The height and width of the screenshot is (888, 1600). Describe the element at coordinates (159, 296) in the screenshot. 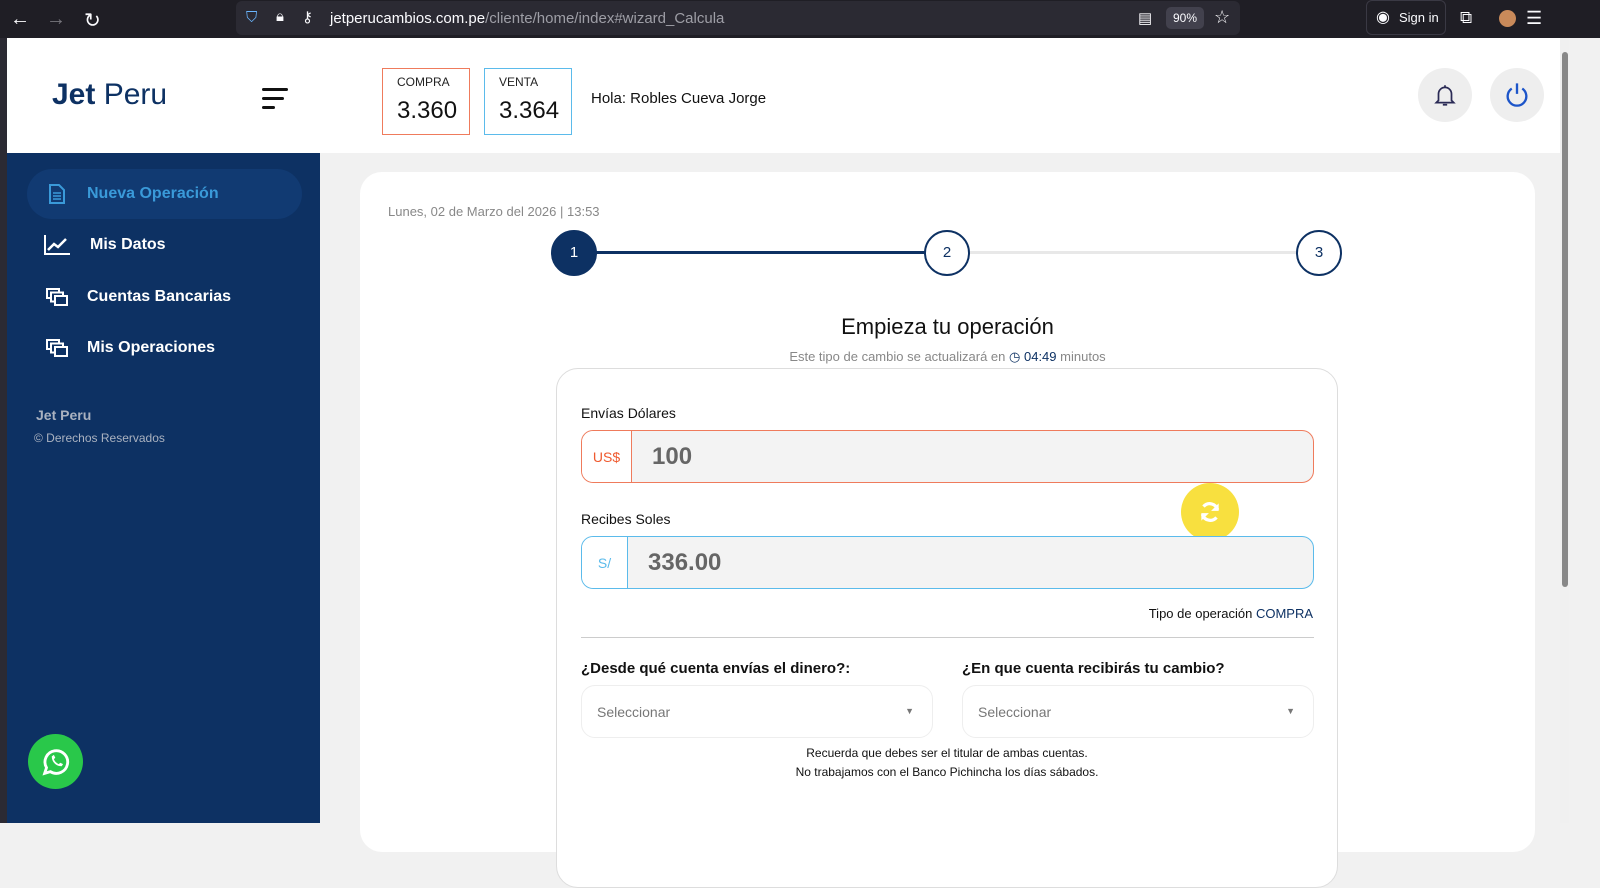

I see `sidebar-item-label: Cuentas Bancarias` at that location.